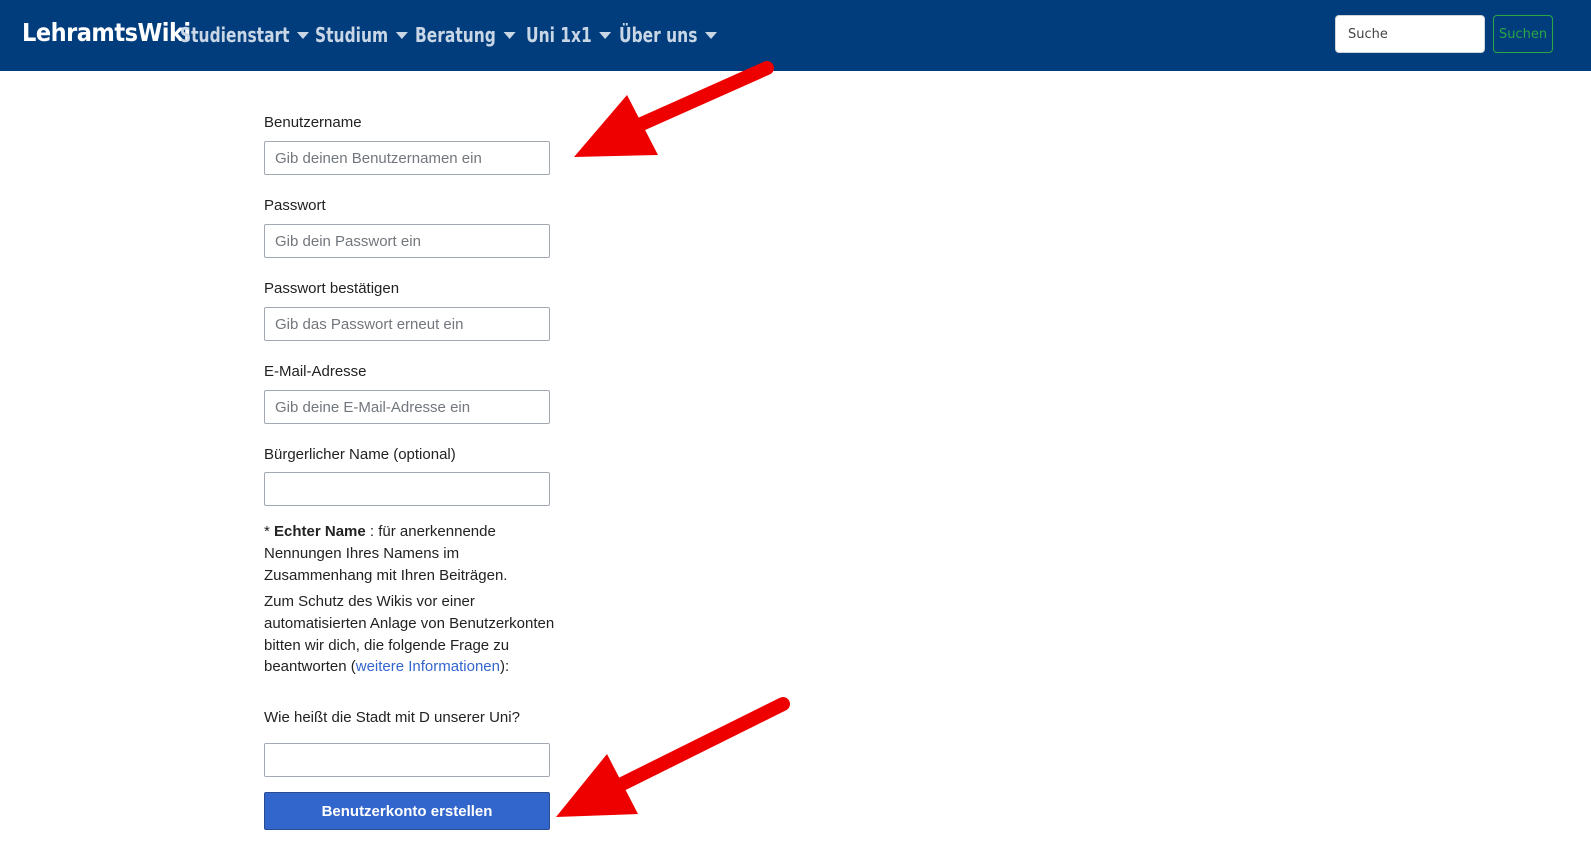 This screenshot has height=852, width=1591. I want to click on captcha-question-label: Wie heißt die Stadt mit D unserer Uni?, so click(392, 717).